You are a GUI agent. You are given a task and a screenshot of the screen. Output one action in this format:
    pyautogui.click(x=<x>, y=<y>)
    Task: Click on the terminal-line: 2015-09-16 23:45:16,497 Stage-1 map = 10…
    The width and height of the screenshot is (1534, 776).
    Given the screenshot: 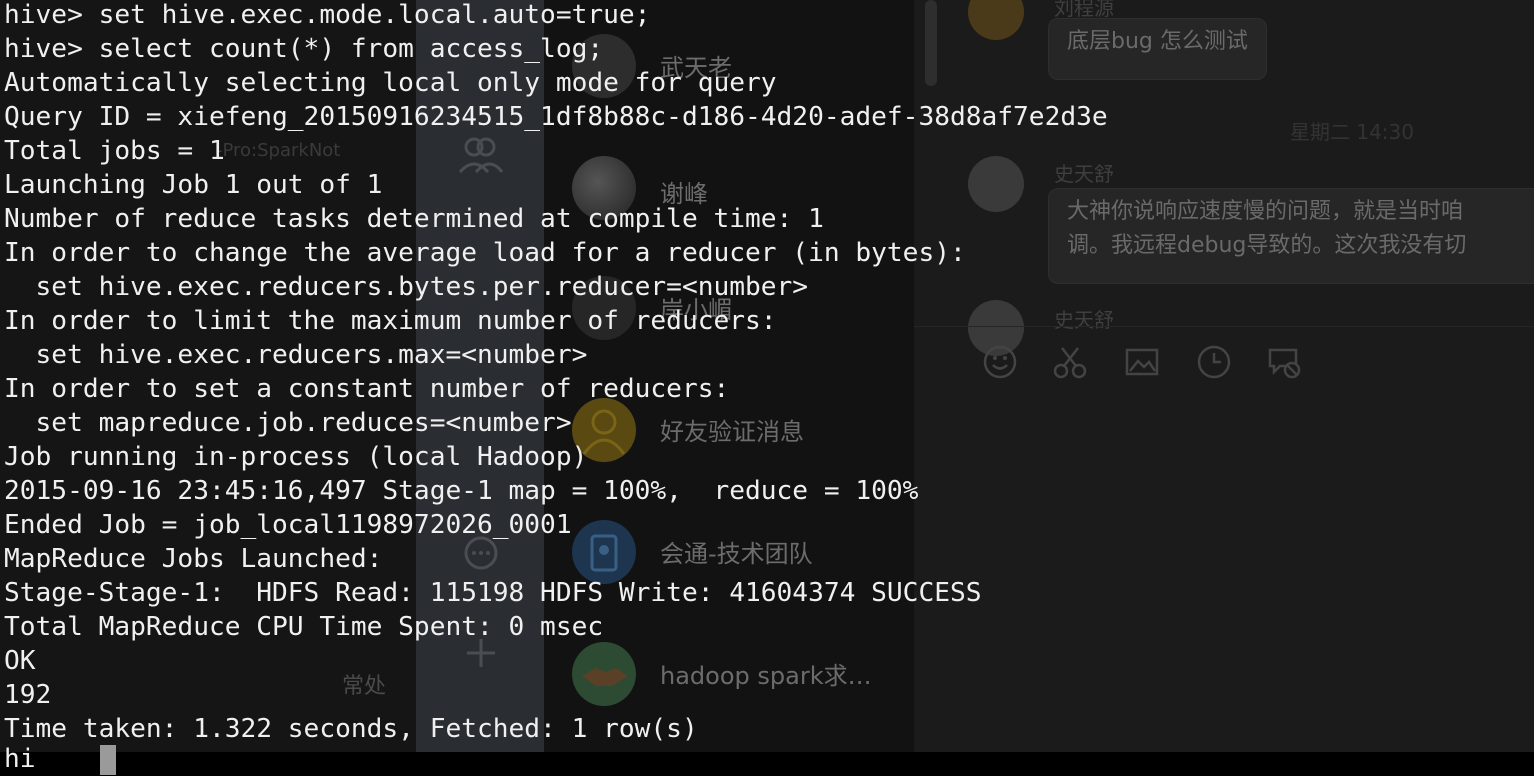 What is the action you would take?
    pyautogui.click(x=461, y=491)
    